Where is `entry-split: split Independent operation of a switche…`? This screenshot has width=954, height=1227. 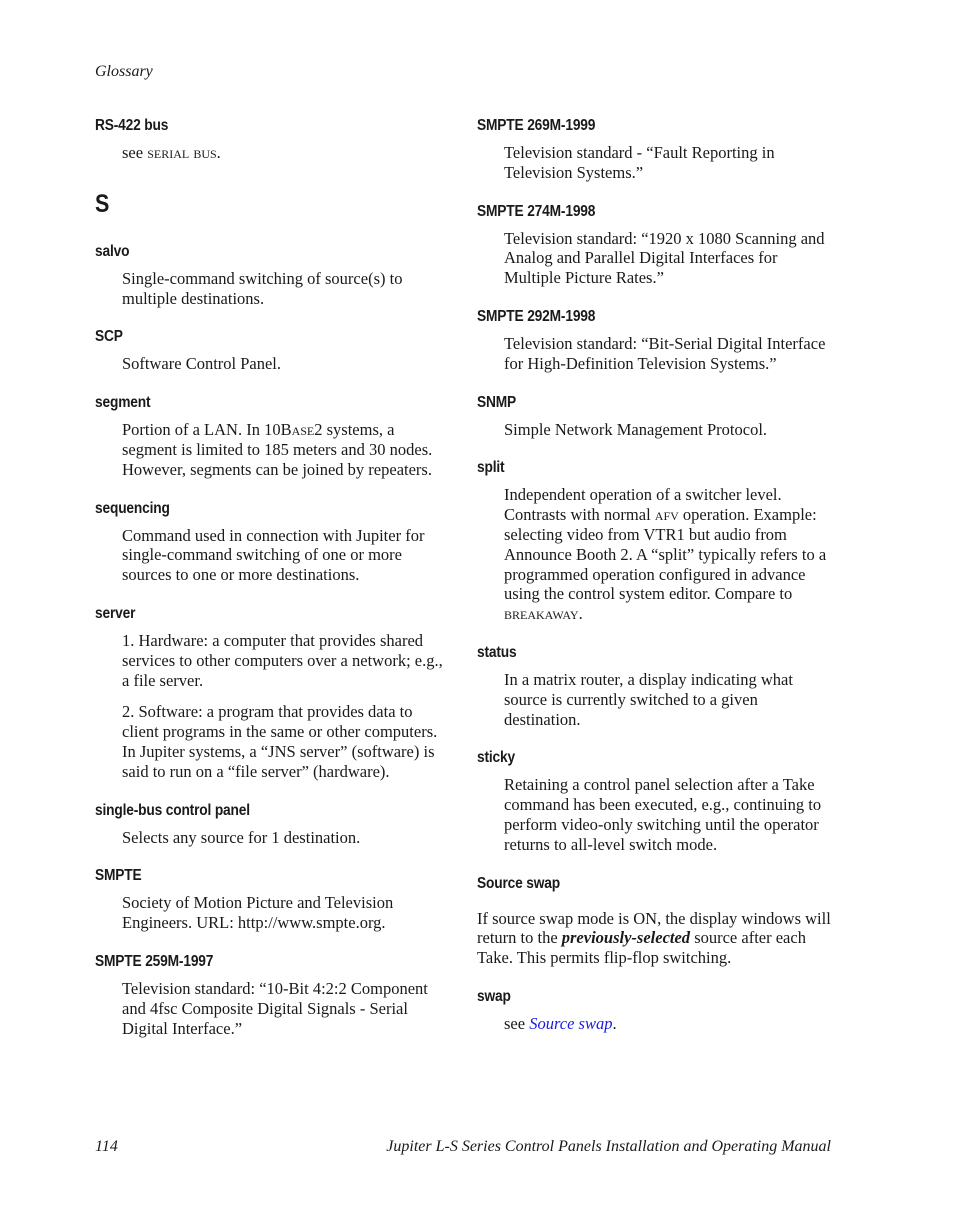 entry-split: split Independent operation of a switche… is located at coordinates (662, 540).